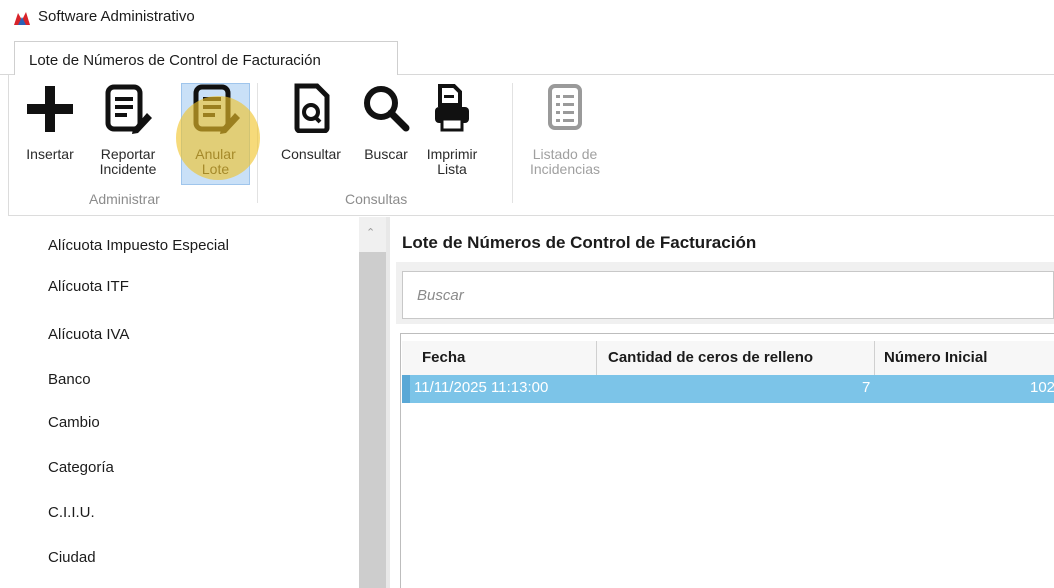 The height and width of the screenshot is (588, 1054). What do you see at coordinates (372, 420) in the screenshot?
I see `sidebar-scrollbar-thumb` at bounding box center [372, 420].